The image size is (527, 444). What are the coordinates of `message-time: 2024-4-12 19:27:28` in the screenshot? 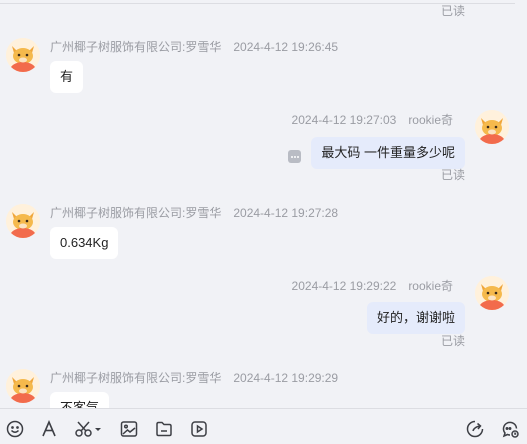 It's located at (286, 213).